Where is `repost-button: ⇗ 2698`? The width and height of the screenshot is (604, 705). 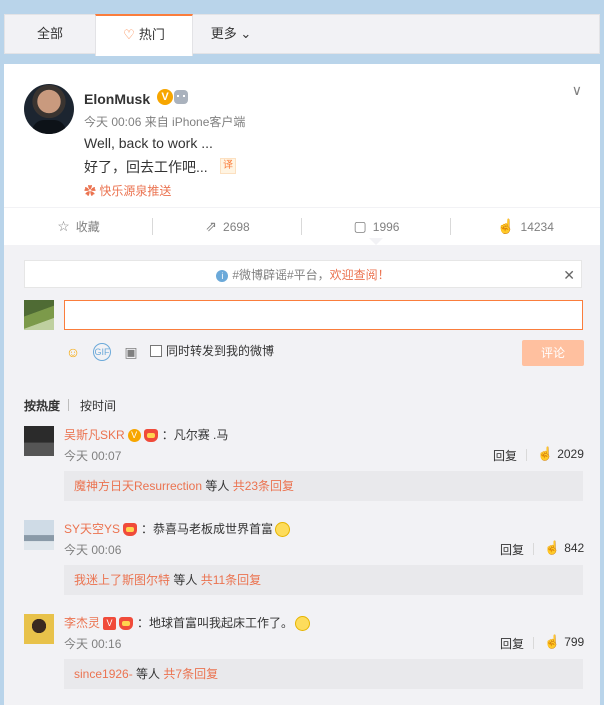 repost-button: ⇗ 2698 is located at coordinates (227, 226).